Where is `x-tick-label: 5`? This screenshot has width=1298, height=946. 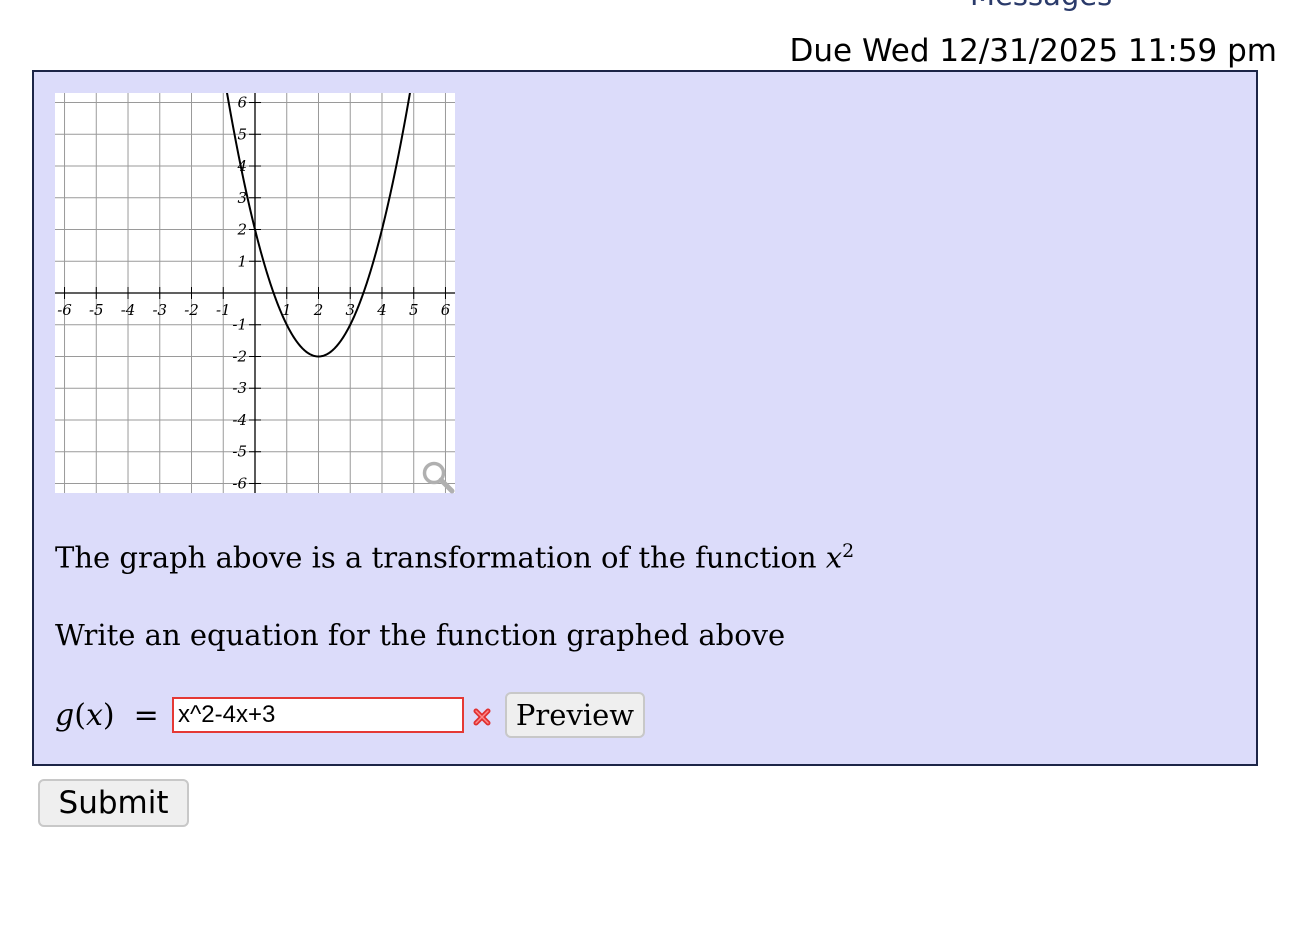 x-tick-label: 5 is located at coordinates (414, 310).